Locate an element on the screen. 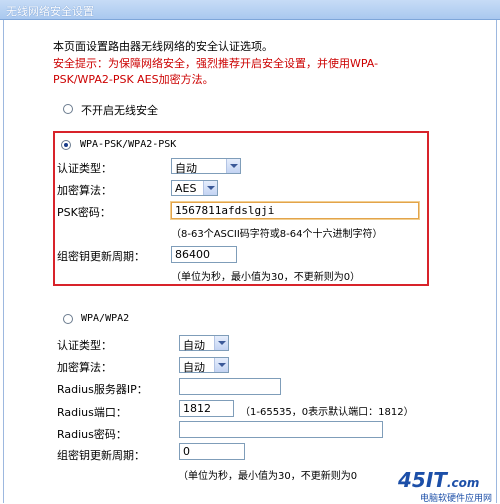  page-title: 无线网络安全设置 is located at coordinates (50, 11).